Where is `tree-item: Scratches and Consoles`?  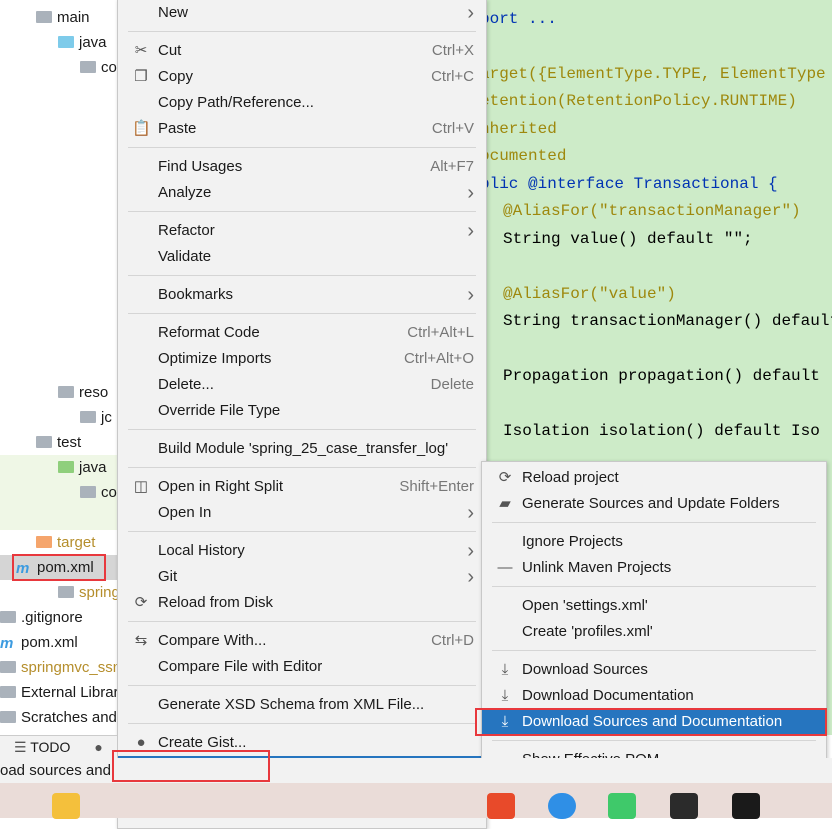
tree-item: Scratches and Consoles is located at coordinates (58, 717).